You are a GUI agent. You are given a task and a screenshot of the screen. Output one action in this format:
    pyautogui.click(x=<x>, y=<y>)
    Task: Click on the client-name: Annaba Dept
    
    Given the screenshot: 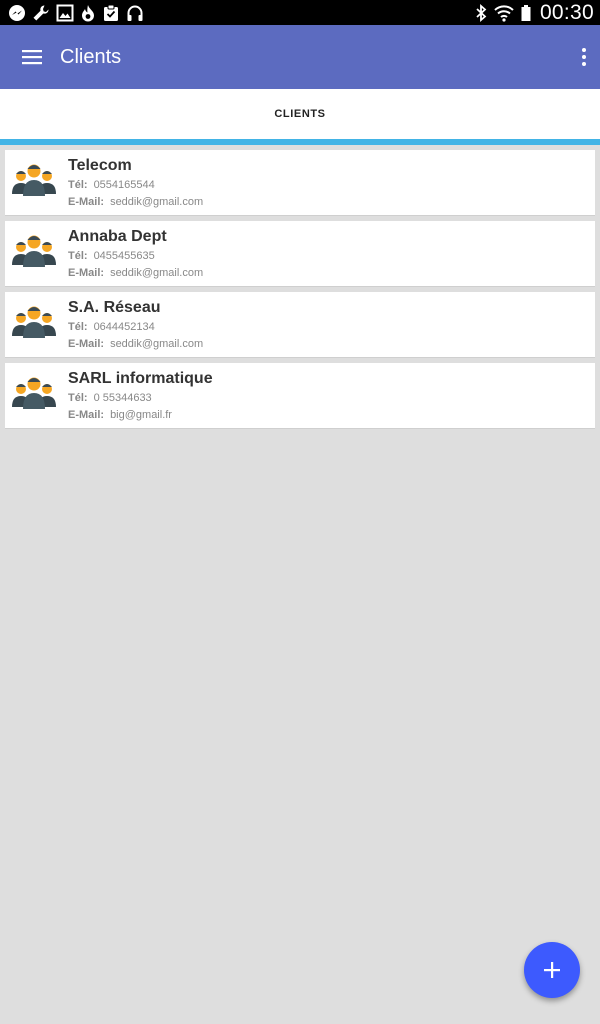 What is the action you would take?
    pyautogui.click(x=117, y=236)
    